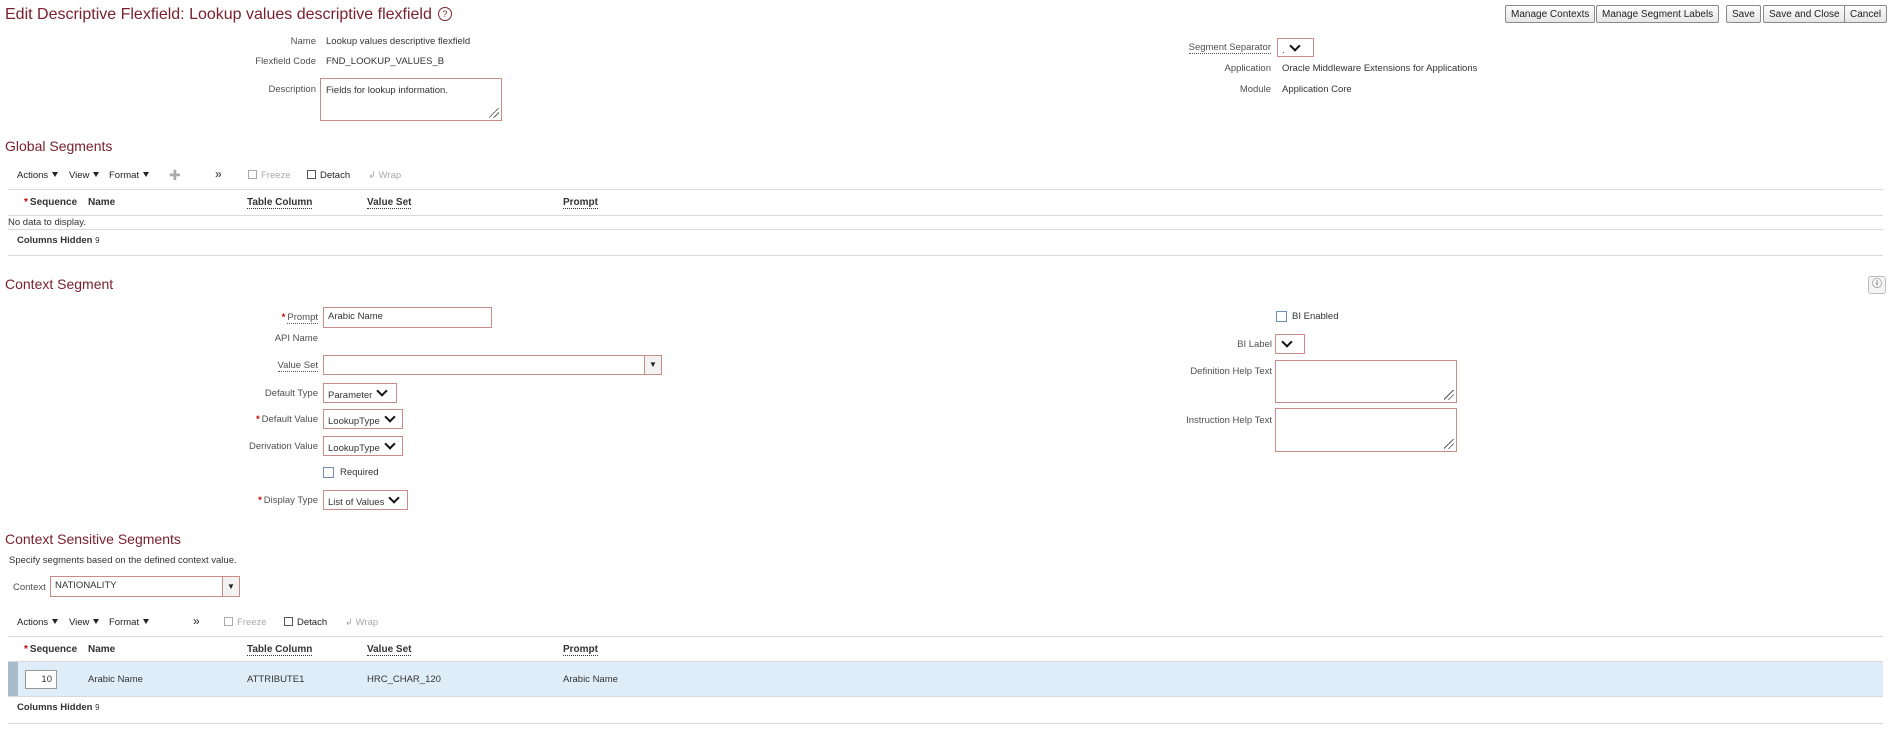 This screenshot has height=745, width=1894. Describe the element at coordinates (276, 679) in the screenshot. I see `row-table-column: ATTRIBUTE1` at that location.